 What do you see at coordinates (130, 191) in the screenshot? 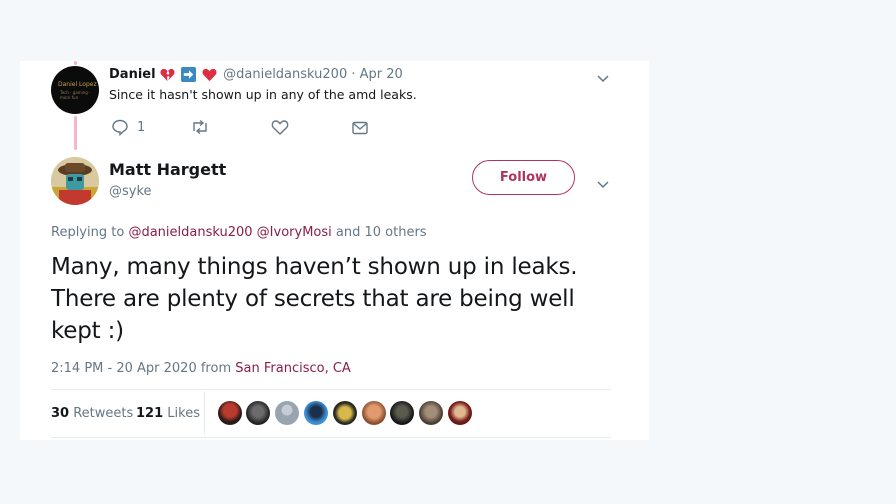
I see `main-author-handle: @syke` at bounding box center [130, 191].